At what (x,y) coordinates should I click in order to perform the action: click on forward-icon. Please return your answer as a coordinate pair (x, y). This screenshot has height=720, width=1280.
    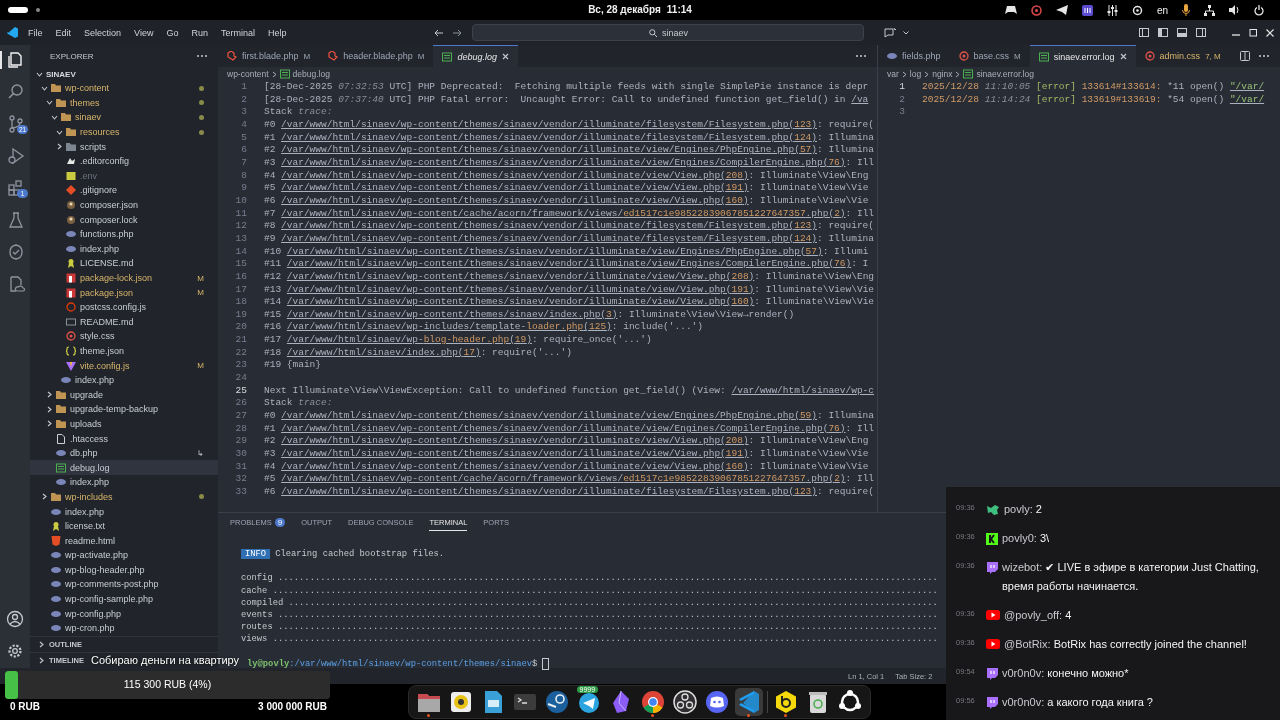
    Looking at the image, I should click on (457, 32).